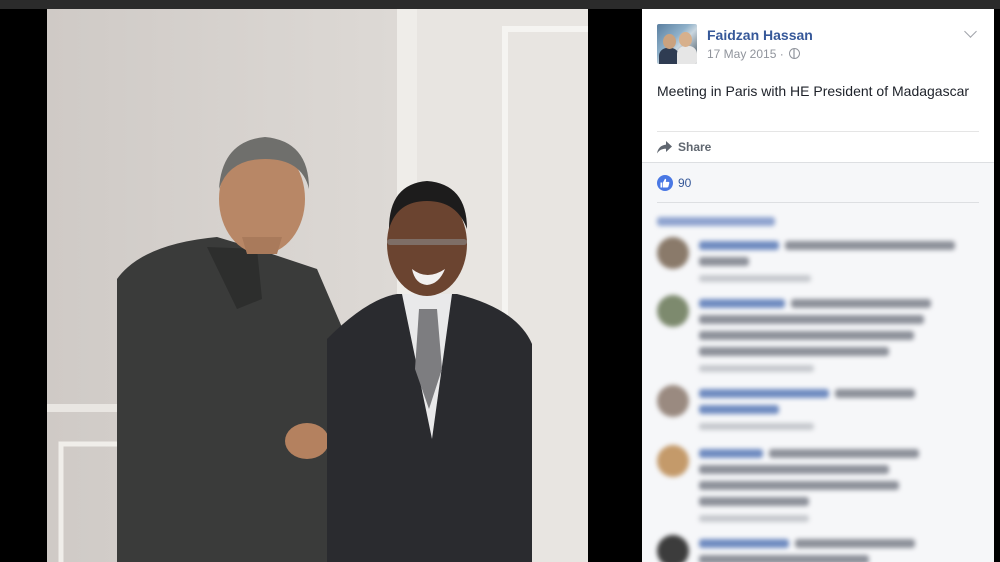  What do you see at coordinates (685, 183) in the screenshot?
I see `like-count: 90` at bounding box center [685, 183].